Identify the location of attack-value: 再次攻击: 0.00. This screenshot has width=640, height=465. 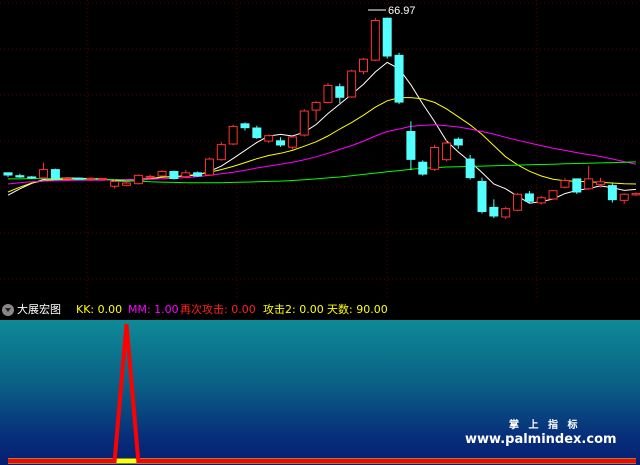
(218, 309).